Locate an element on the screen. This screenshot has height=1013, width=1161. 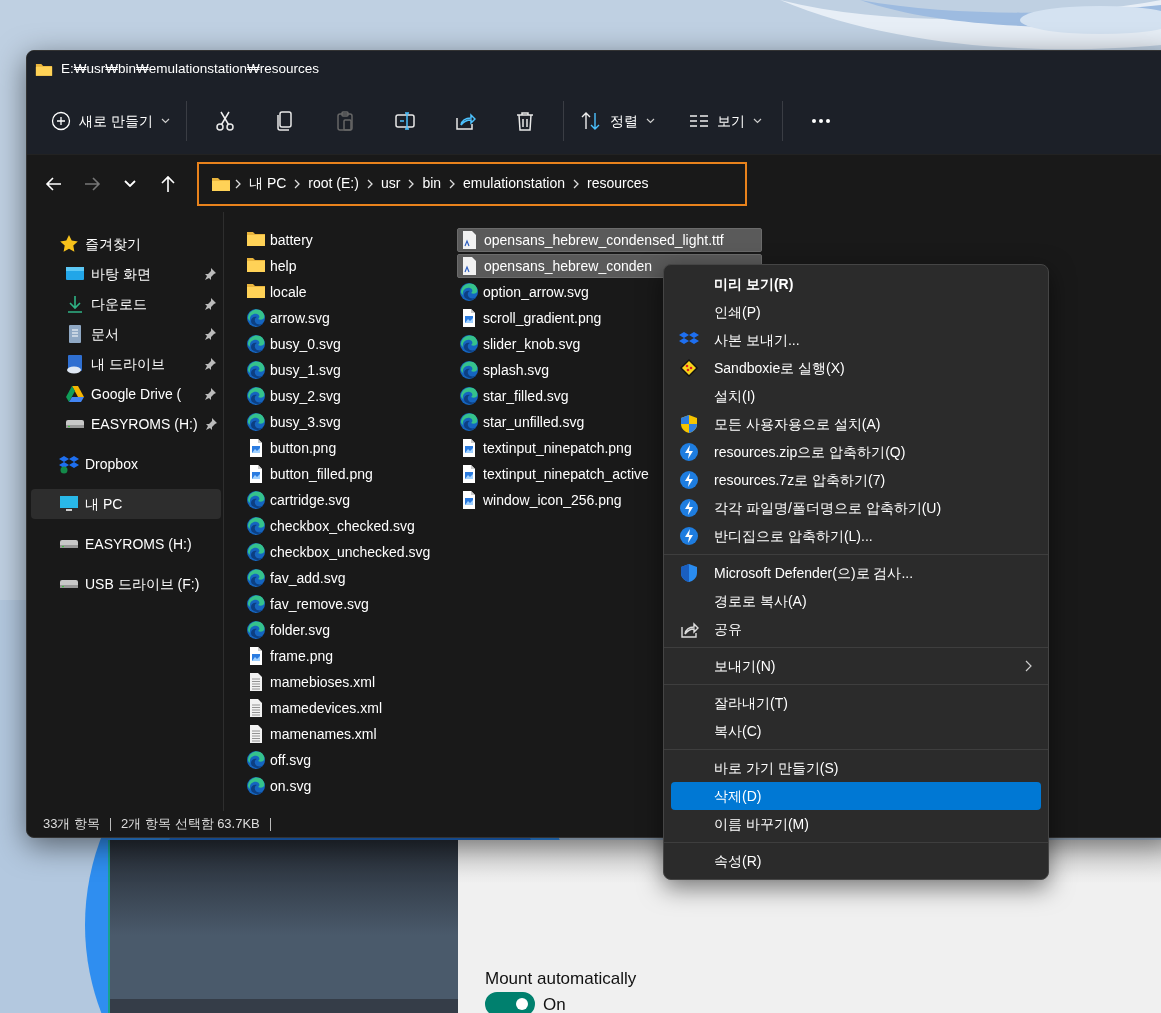
file-item: busy_1.svg is located at coordinates (350, 370).